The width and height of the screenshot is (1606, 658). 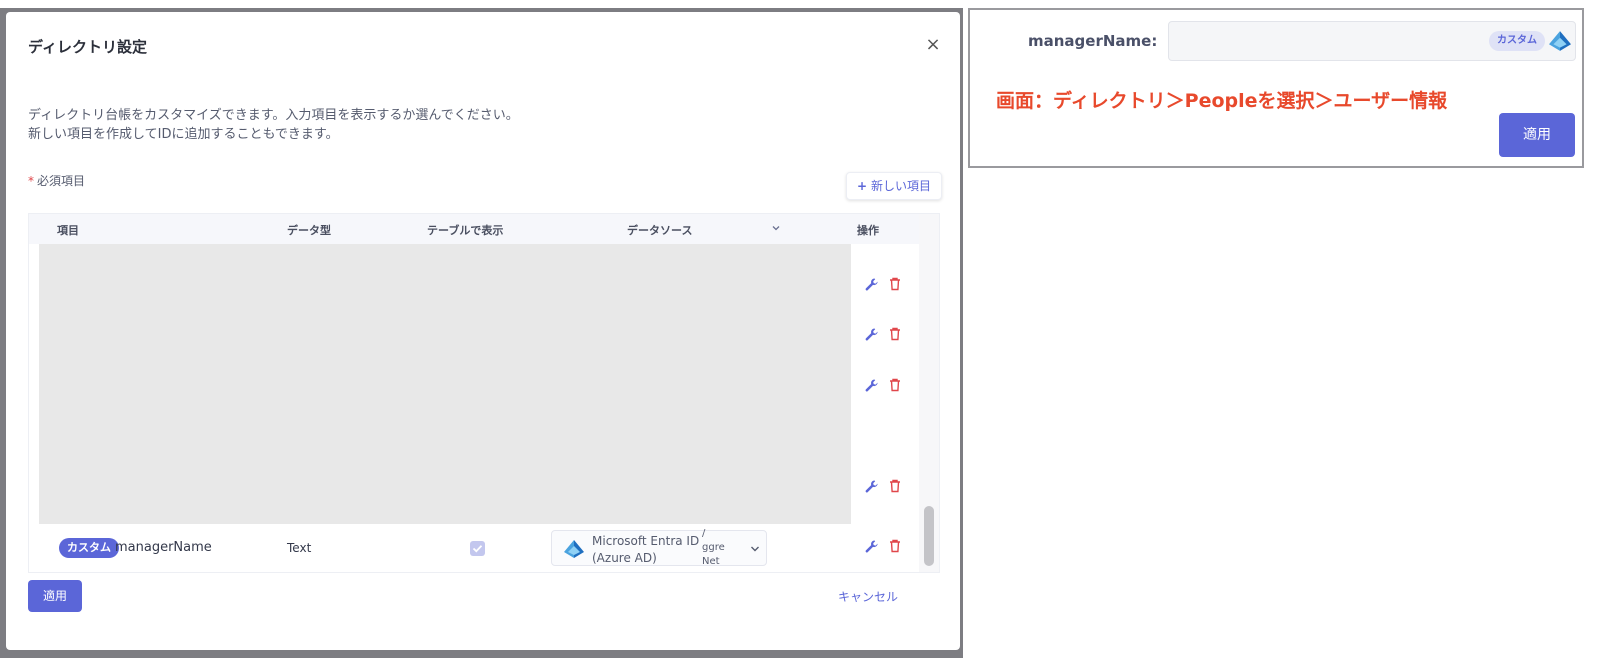 What do you see at coordinates (660, 230) in the screenshot?
I see `column-header-data-source: データソース` at bounding box center [660, 230].